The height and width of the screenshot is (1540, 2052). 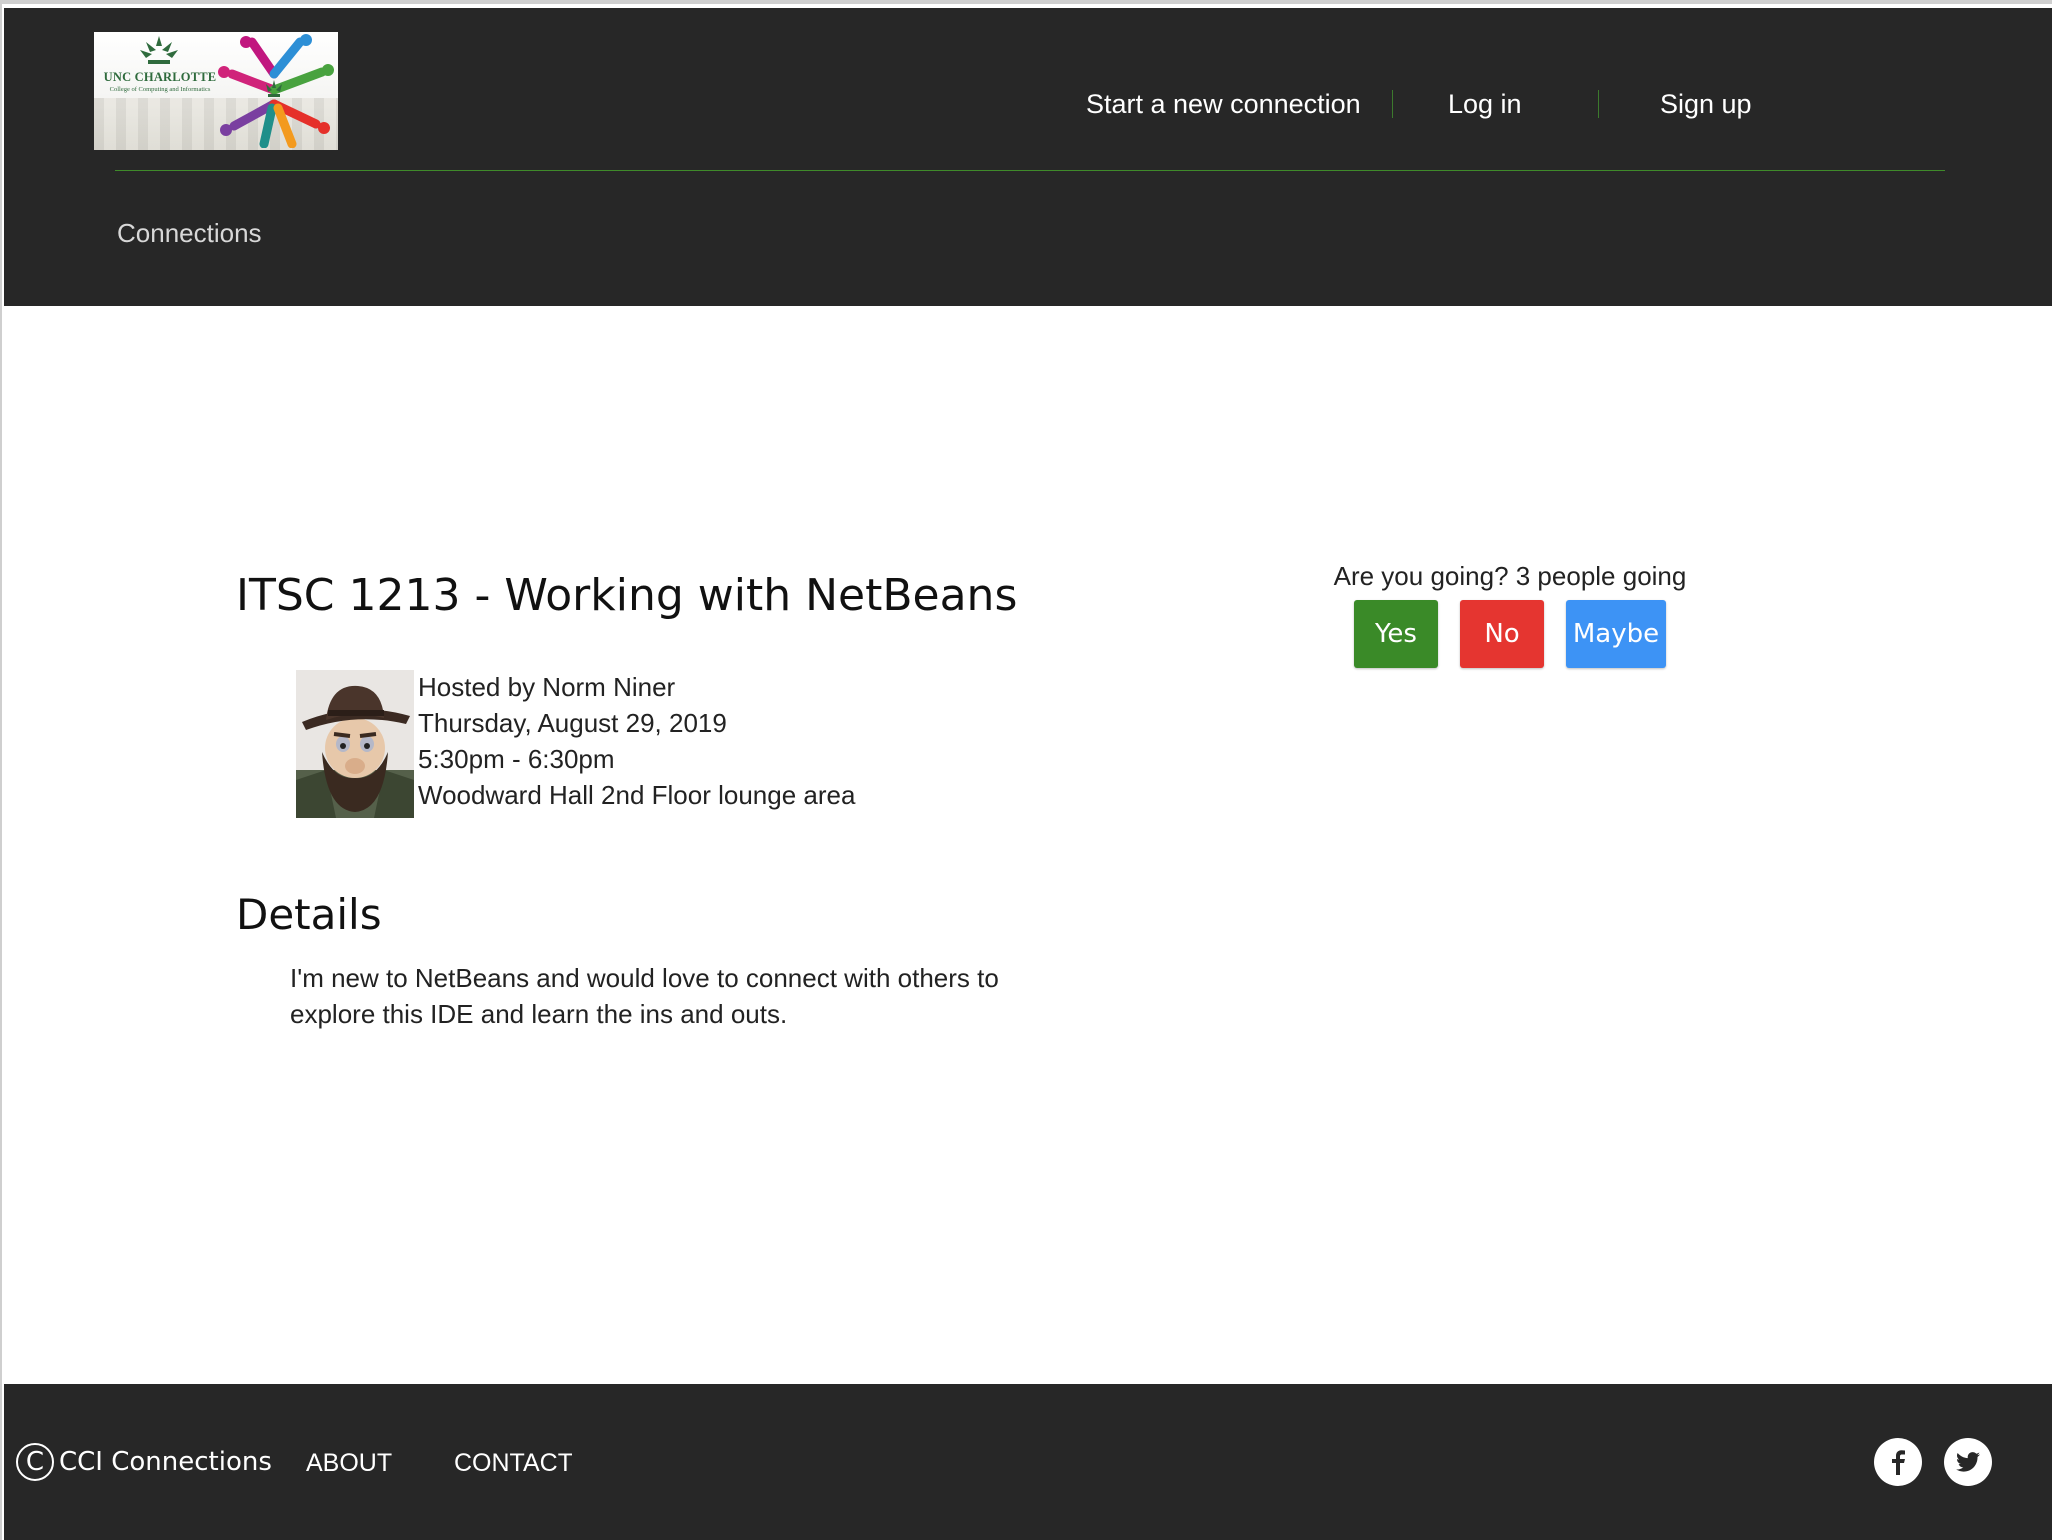 I want to click on host-avatar, so click(x=355, y=744).